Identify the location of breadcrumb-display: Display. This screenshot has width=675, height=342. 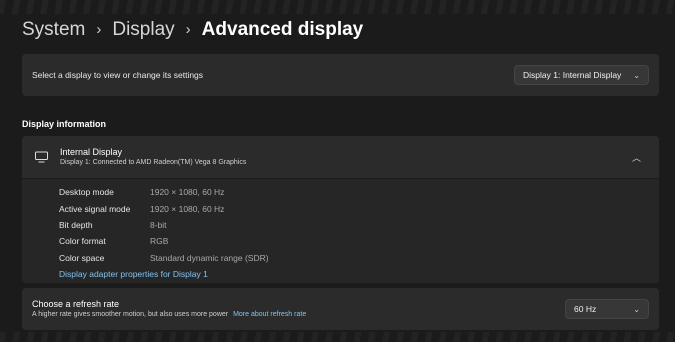
(143, 30).